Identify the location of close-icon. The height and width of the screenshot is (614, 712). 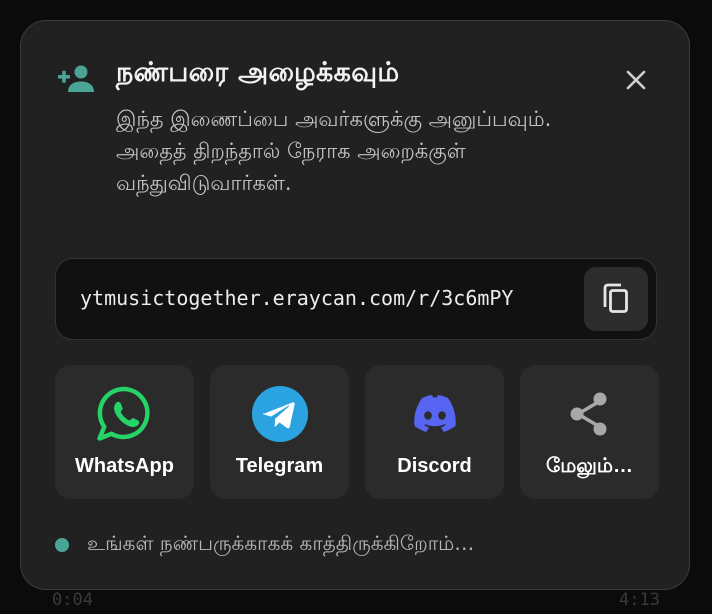
(636, 80).